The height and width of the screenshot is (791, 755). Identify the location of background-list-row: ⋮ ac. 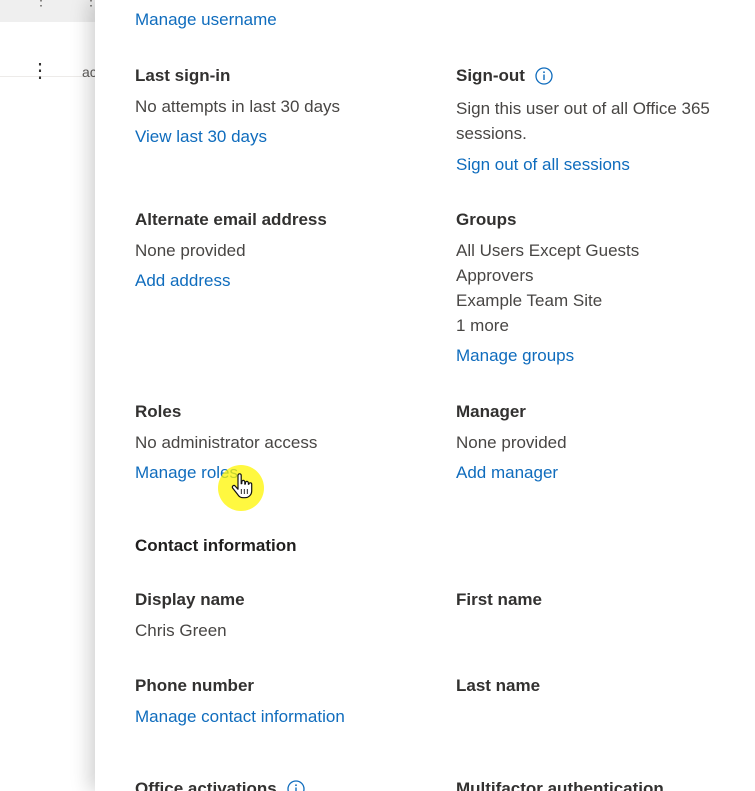
(48, 51).